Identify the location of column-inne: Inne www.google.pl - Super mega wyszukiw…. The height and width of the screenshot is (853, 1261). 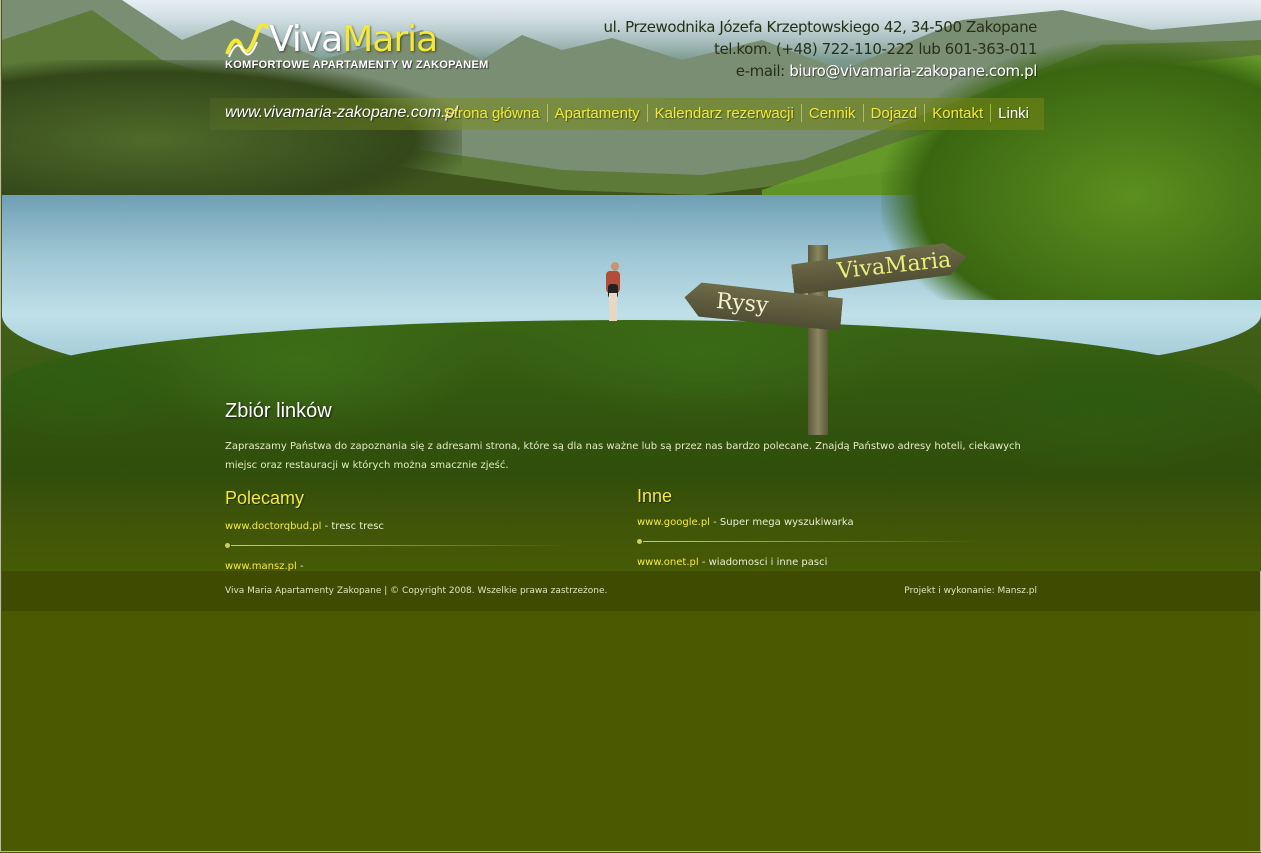
(837, 527).